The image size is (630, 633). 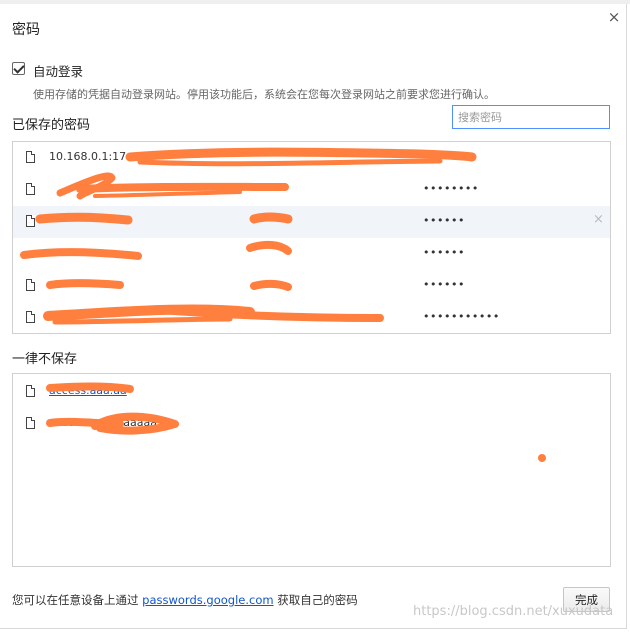 What do you see at coordinates (26, 30) in the screenshot?
I see `dialog-title: 密码` at bounding box center [26, 30].